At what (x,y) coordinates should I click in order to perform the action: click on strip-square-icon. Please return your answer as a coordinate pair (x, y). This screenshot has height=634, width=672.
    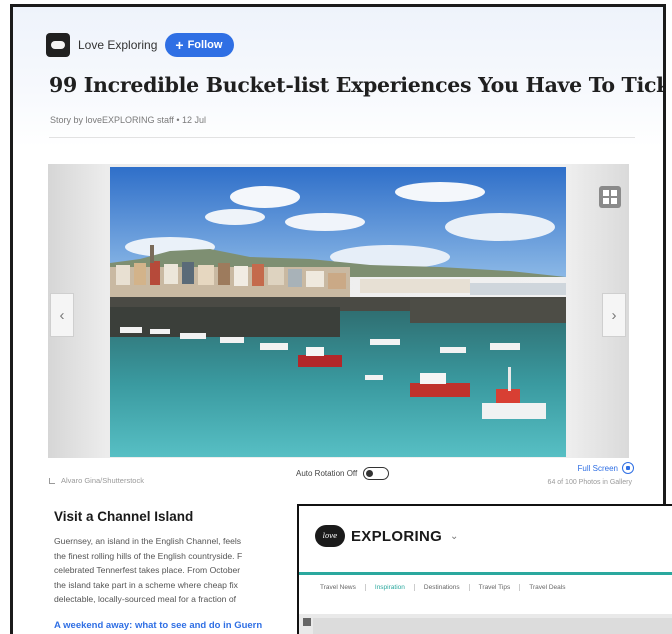
    Looking at the image, I should click on (307, 622).